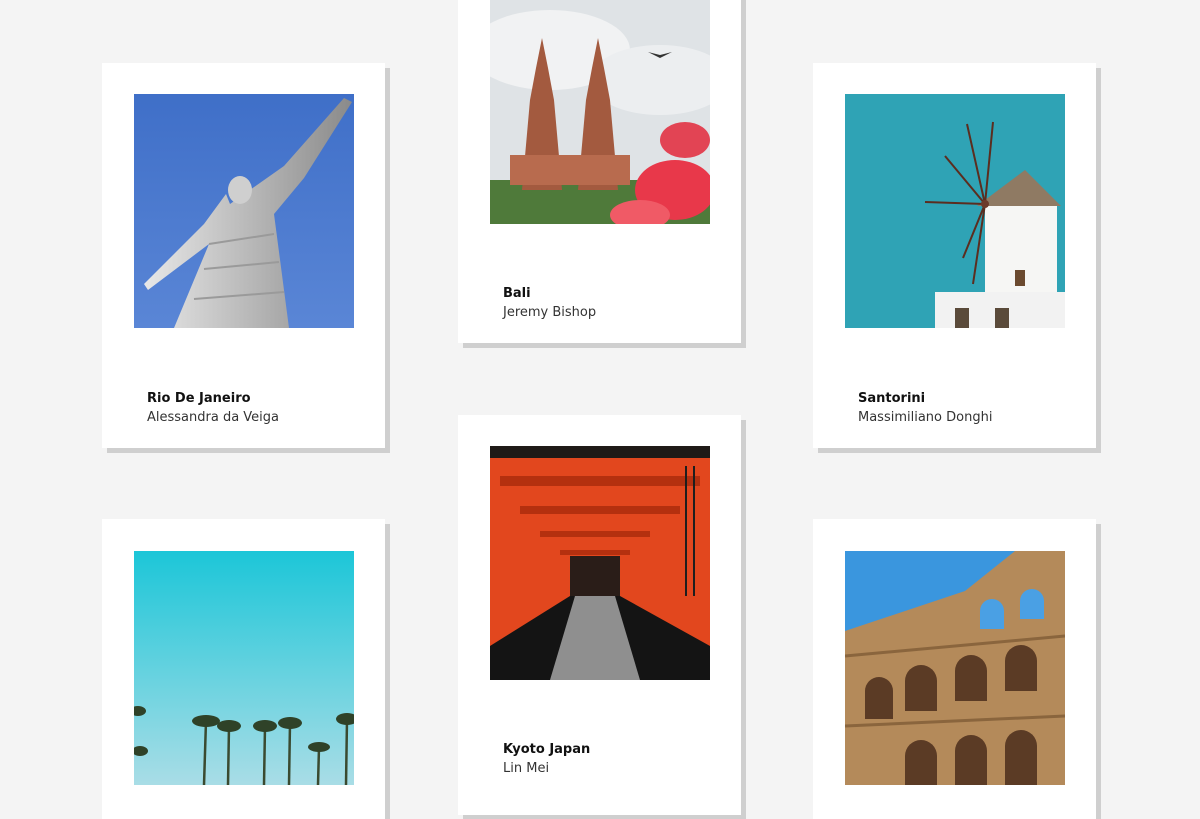 This screenshot has height=819, width=1200. I want to click on photo-card-santorini: Santorini Massimiliano Donghi, so click(954, 255).